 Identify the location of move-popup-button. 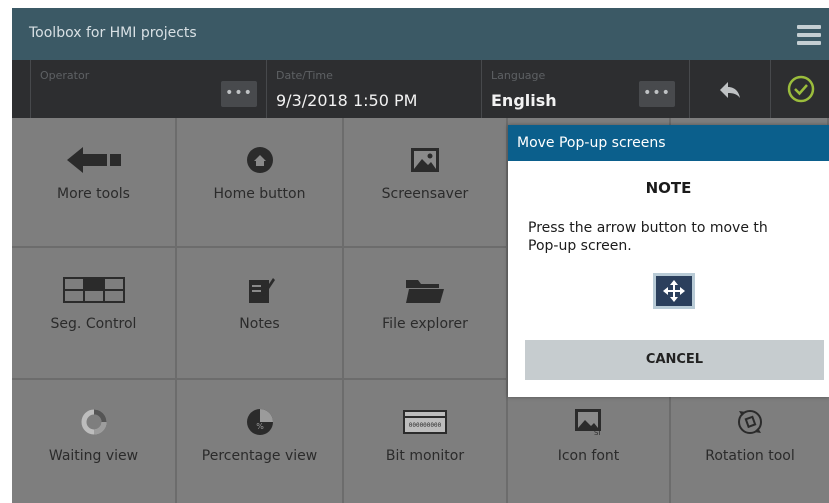
(674, 291).